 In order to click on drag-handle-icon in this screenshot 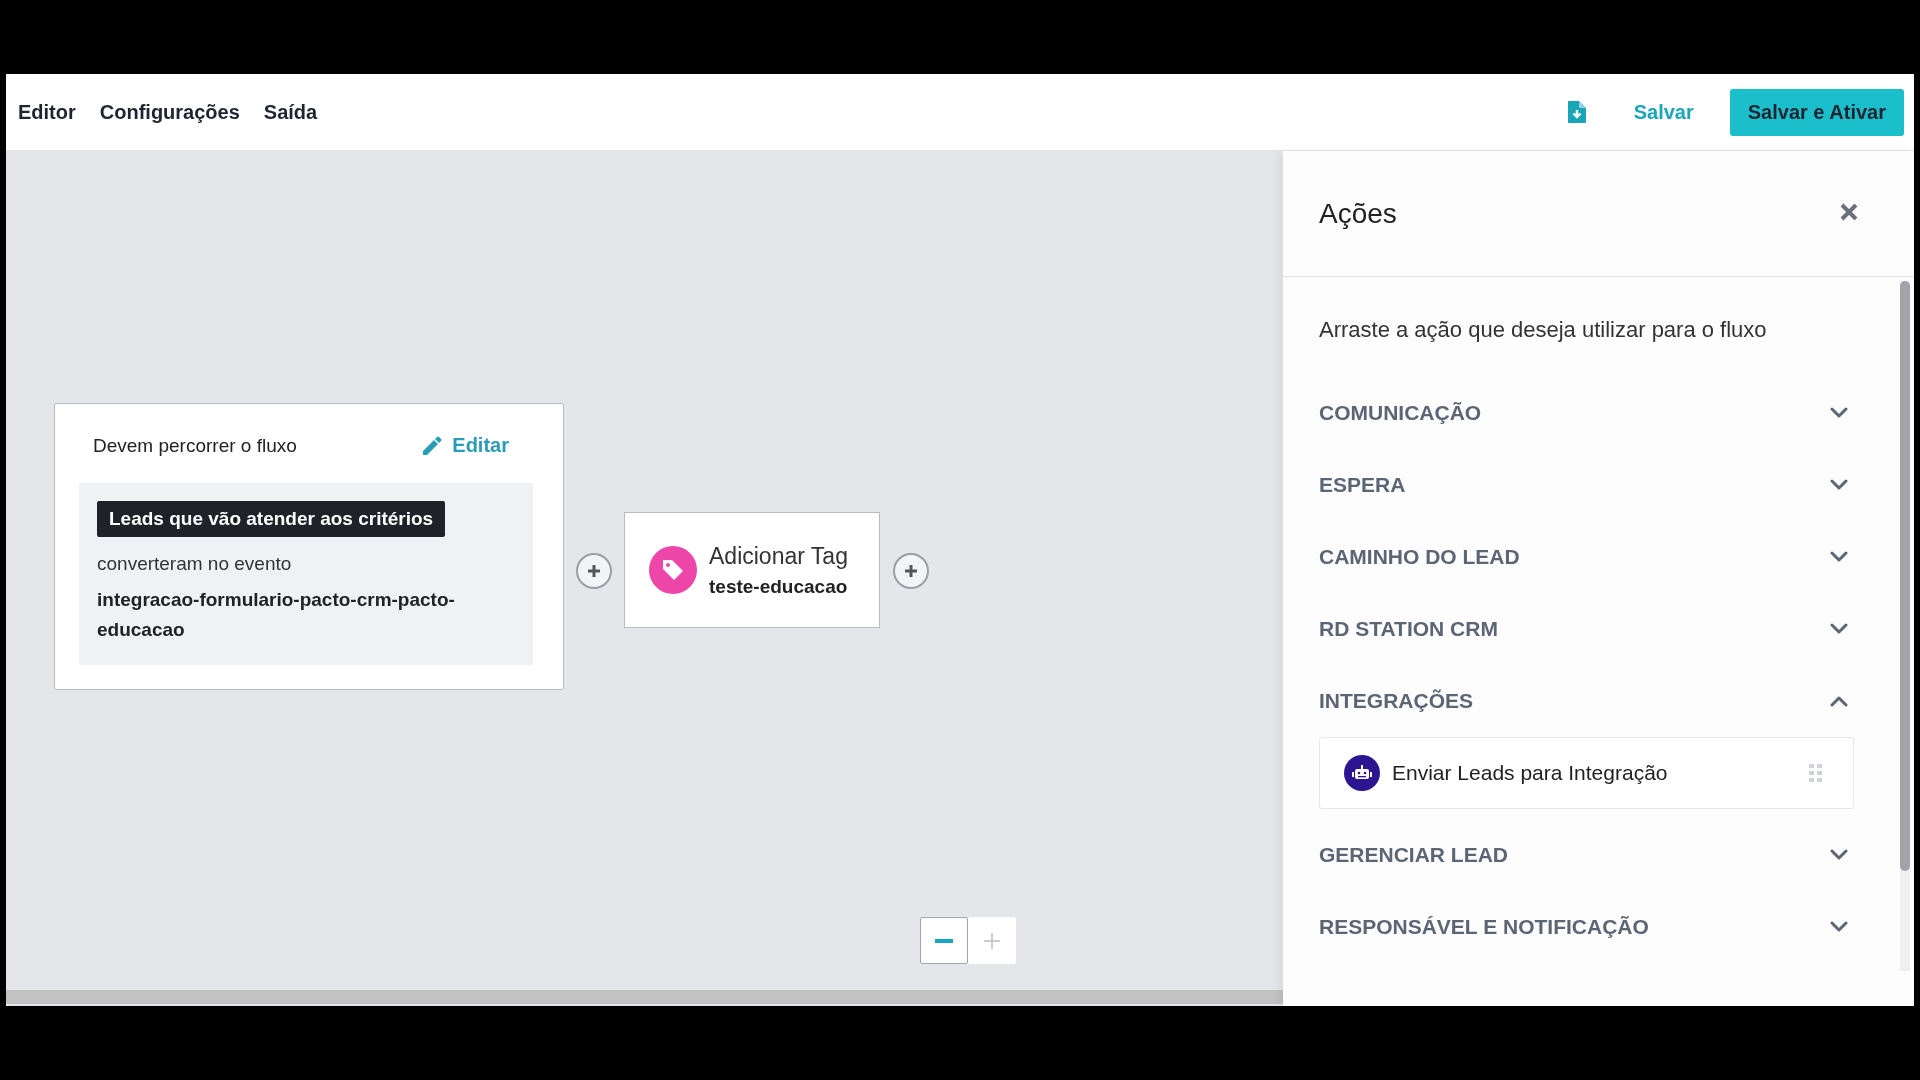, I will do `click(1816, 773)`.